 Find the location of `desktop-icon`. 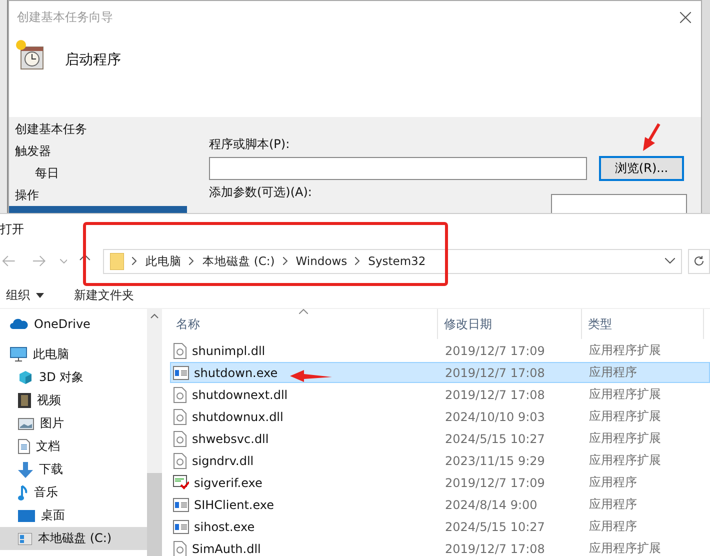

desktop-icon is located at coordinates (26, 516).